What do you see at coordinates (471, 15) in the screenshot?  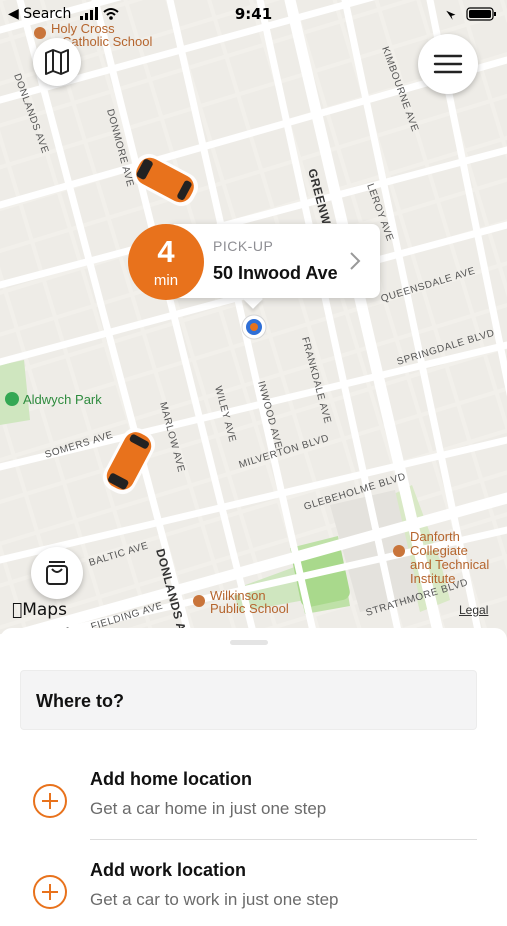 I see `battery-icon` at bounding box center [471, 15].